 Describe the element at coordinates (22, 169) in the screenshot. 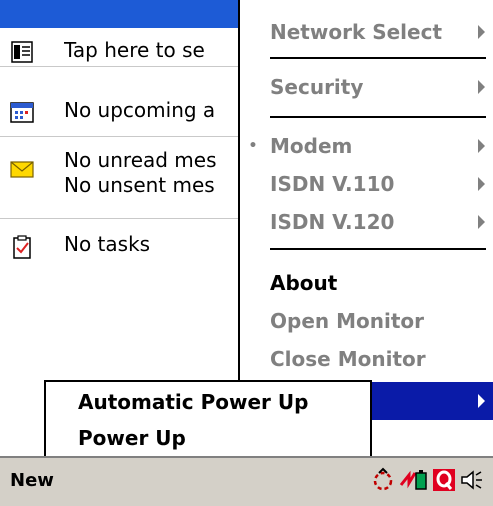

I see `envelope-icon` at that location.